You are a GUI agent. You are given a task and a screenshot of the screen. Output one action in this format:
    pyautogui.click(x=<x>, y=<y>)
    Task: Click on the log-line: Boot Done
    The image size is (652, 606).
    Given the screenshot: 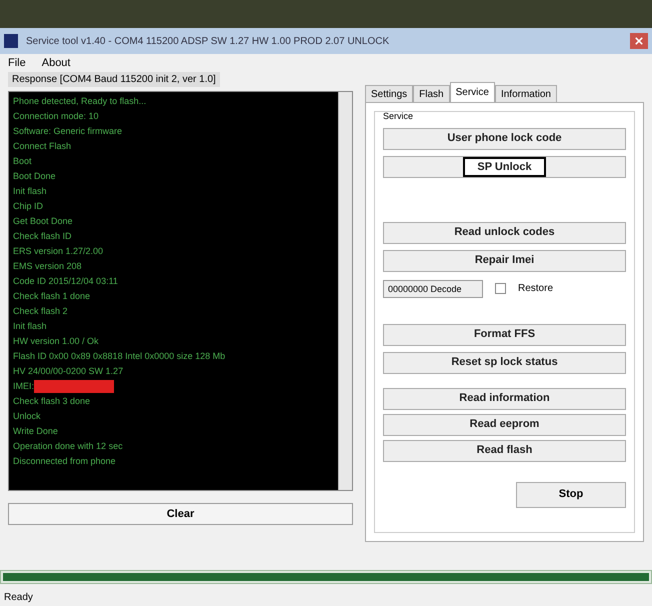 What is the action you would take?
    pyautogui.click(x=34, y=176)
    